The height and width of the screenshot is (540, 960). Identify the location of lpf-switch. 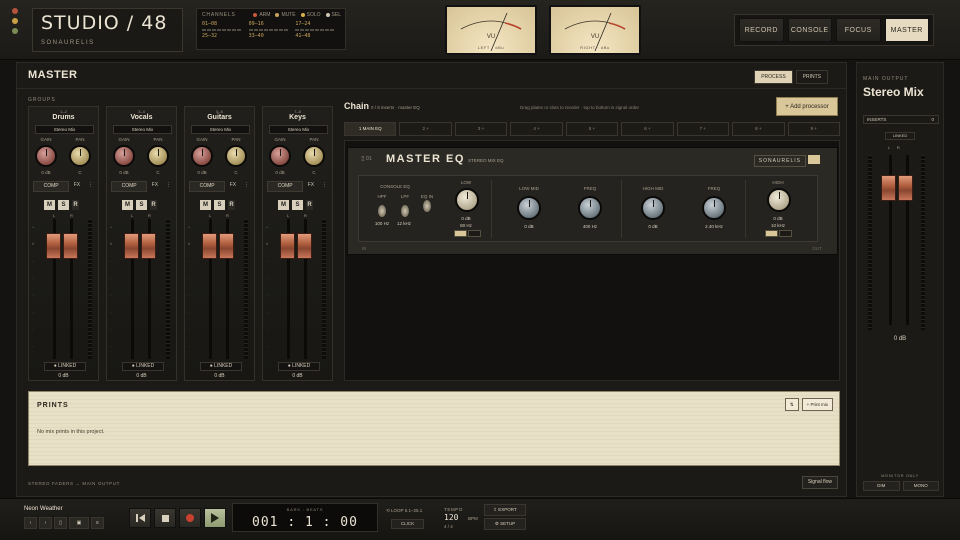
(405, 211).